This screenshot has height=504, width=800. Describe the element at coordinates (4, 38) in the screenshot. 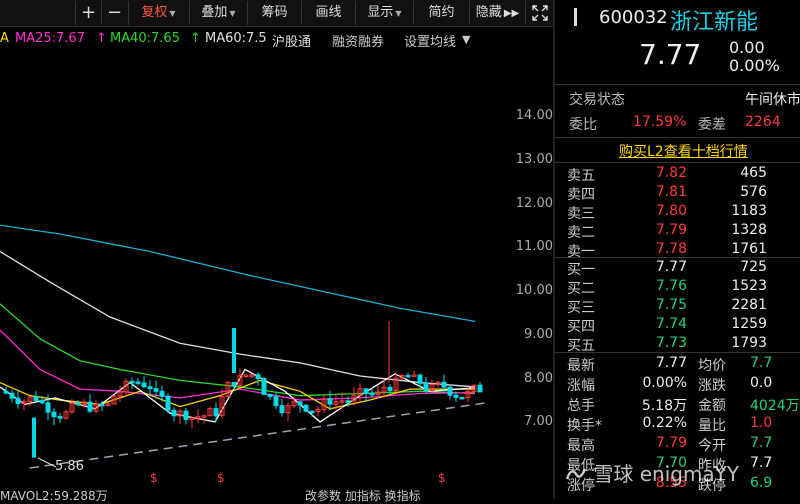

I see `ma-prefix: A` at that location.